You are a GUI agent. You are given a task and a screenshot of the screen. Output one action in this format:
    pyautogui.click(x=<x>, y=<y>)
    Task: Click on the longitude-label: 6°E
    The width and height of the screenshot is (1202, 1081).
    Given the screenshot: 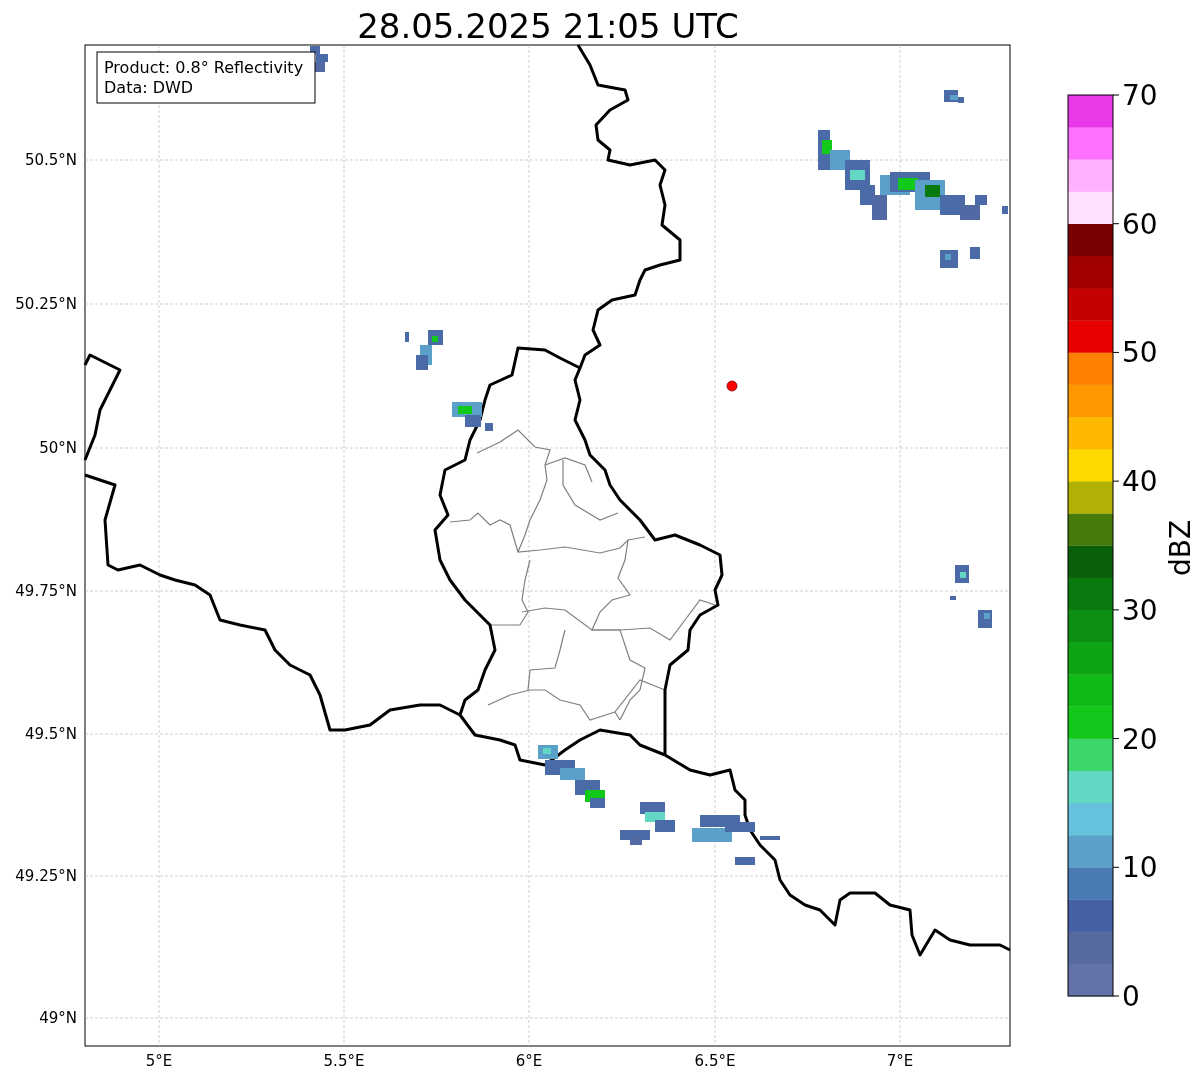 What is the action you would take?
    pyautogui.click(x=529, y=1061)
    